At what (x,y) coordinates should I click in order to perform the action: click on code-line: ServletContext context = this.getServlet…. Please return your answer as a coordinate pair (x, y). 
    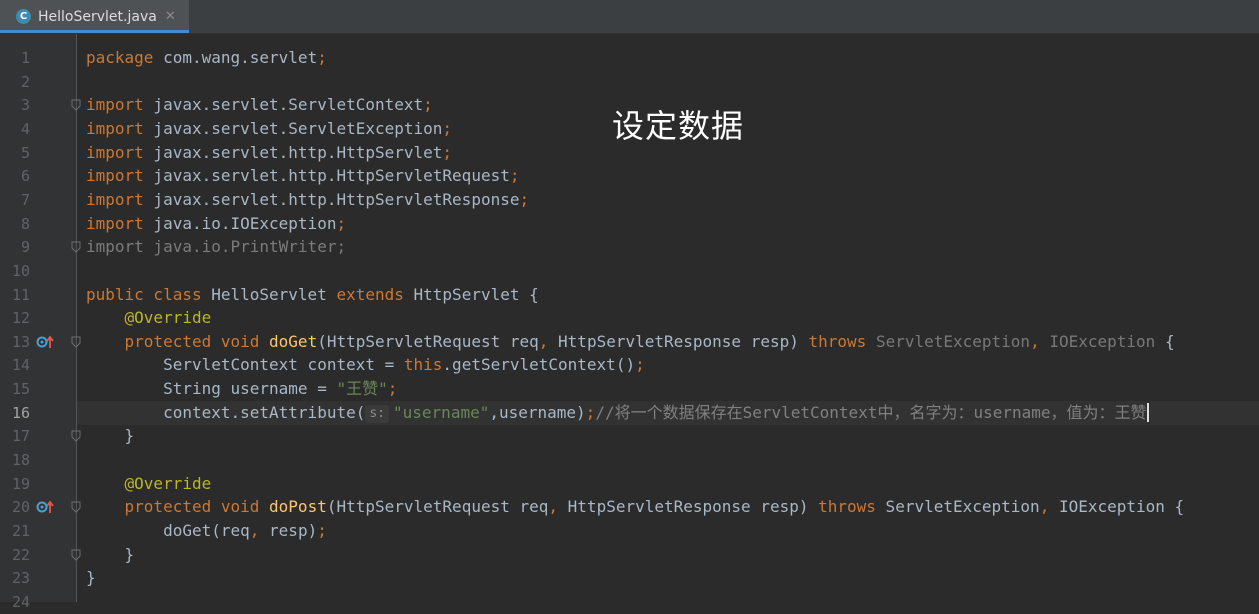
    Looking at the image, I should click on (668, 365).